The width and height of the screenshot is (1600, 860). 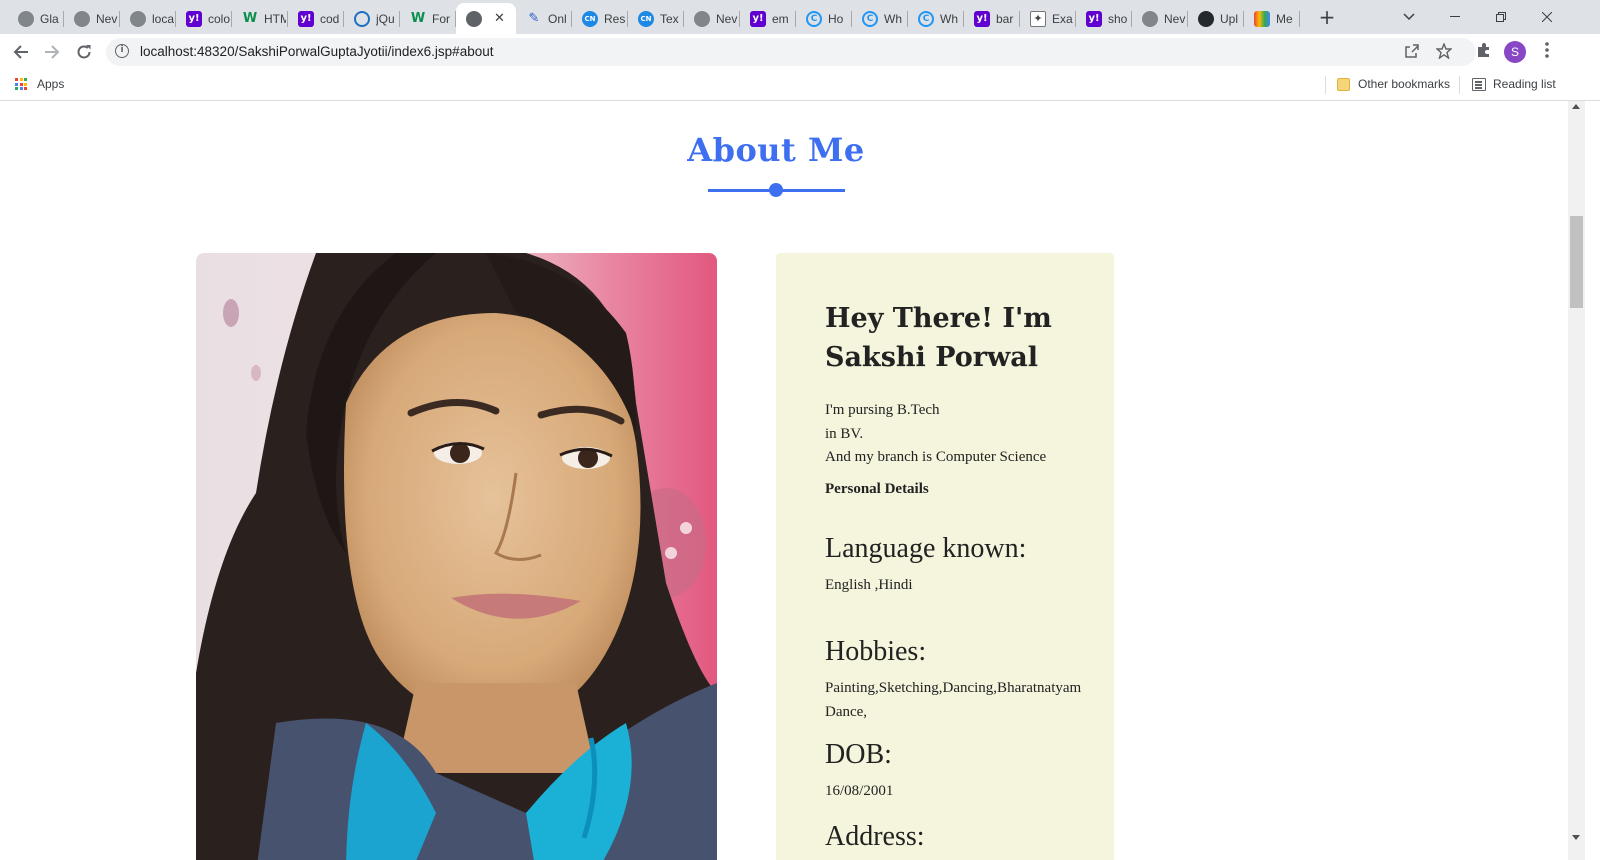 I want to click on tab-title: cod, so click(x=330, y=18).